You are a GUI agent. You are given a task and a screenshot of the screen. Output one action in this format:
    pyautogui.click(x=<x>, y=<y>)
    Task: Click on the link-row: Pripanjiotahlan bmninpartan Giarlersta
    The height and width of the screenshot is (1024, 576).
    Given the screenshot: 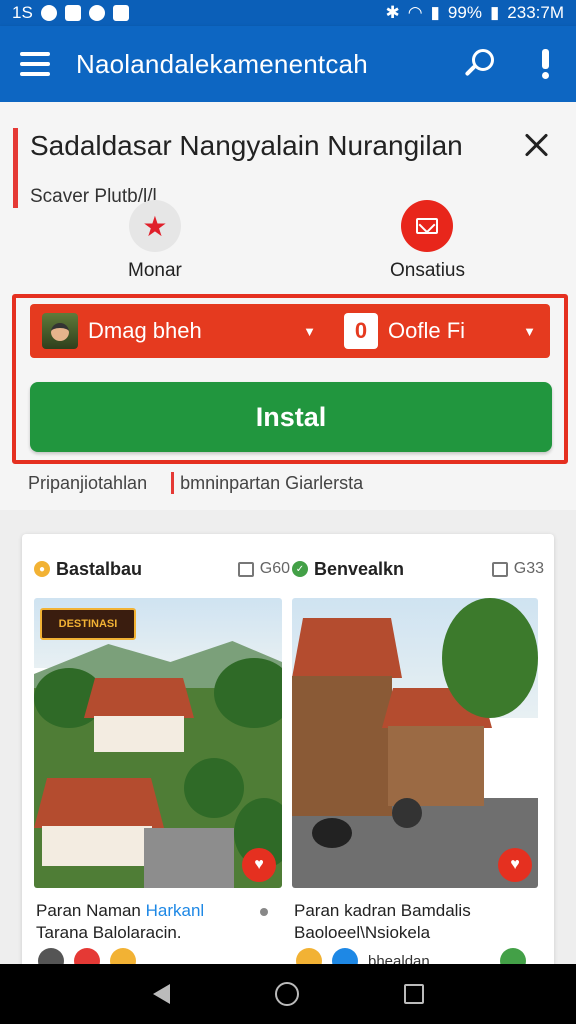 What is the action you would take?
    pyautogui.click(x=195, y=483)
    